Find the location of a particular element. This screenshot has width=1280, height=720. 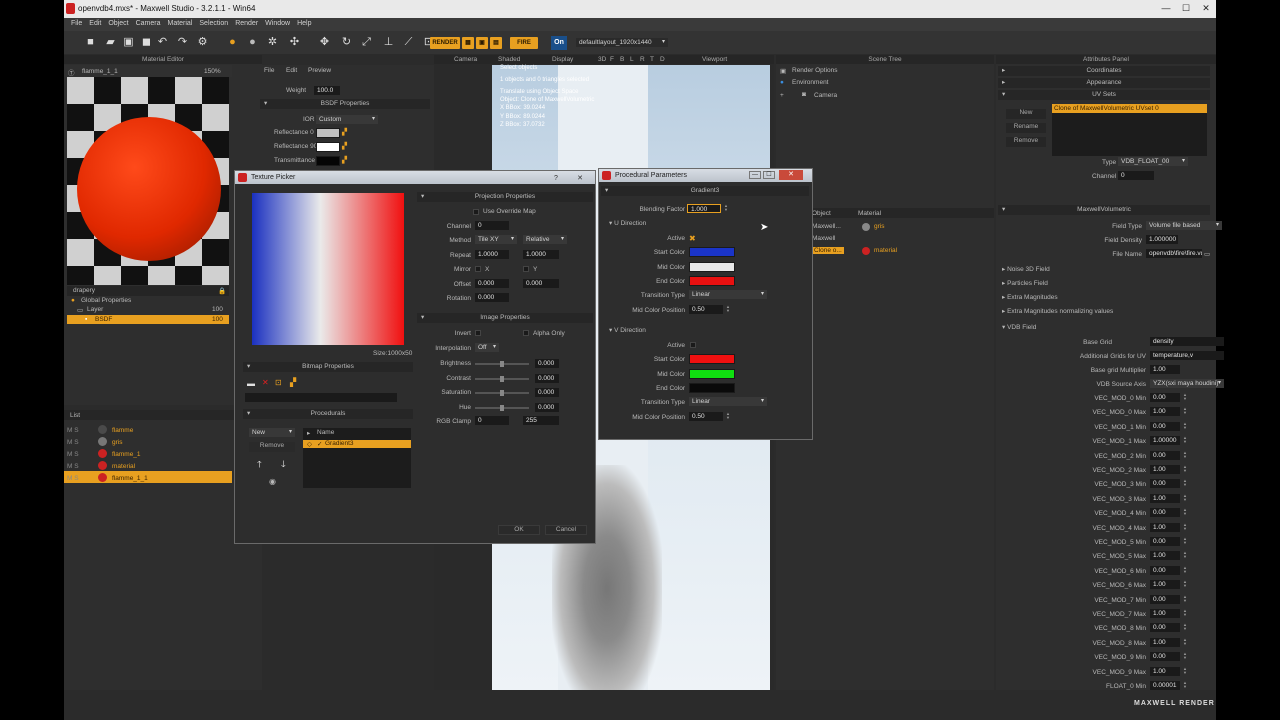

brightness-slider is located at coordinates (502, 364).